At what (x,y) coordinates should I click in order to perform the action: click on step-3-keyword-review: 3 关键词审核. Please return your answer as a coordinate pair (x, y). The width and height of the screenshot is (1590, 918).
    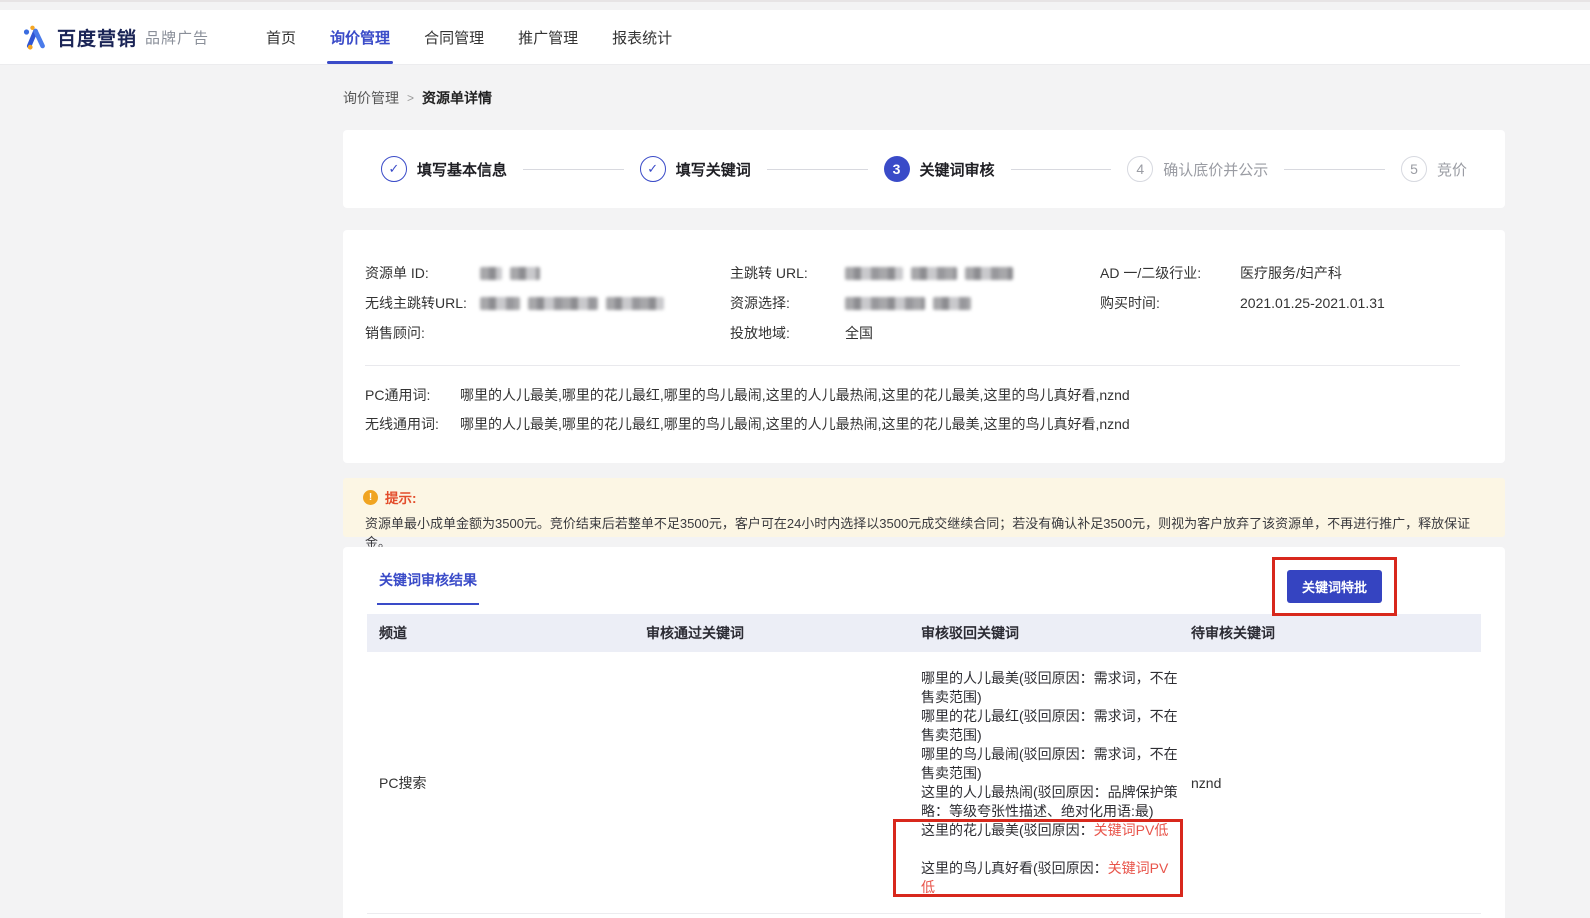
    Looking at the image, I should click on (939, 169).